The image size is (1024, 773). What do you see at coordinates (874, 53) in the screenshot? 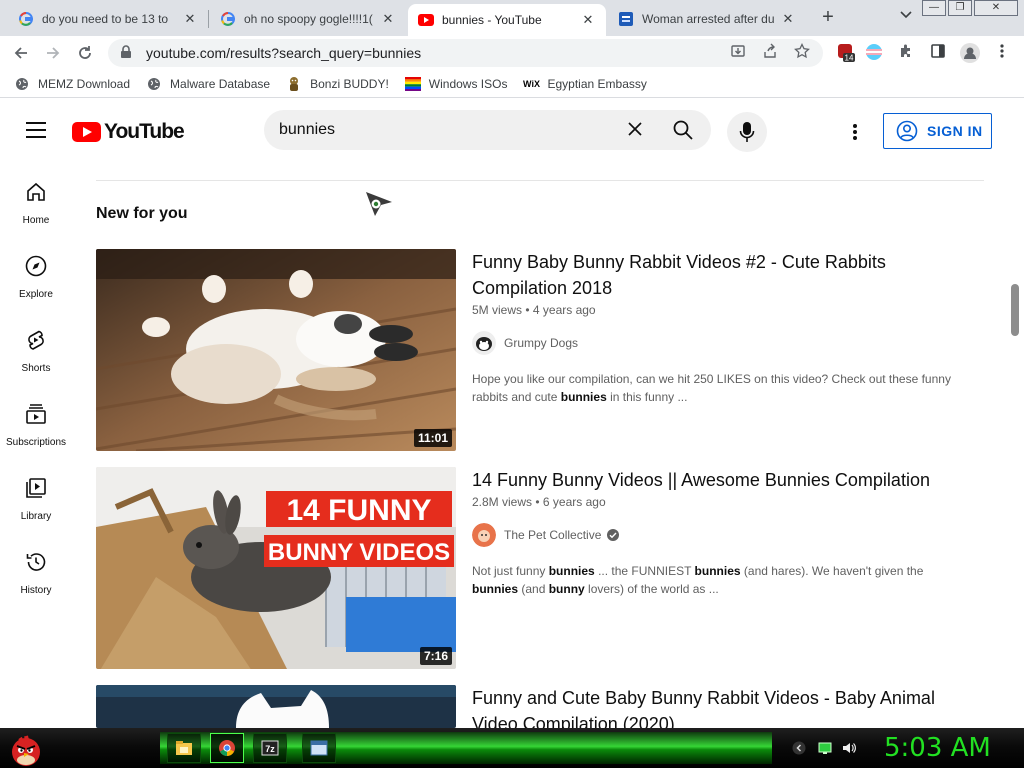
I see `pride-extension-icon` at bounding box center [874, 53].